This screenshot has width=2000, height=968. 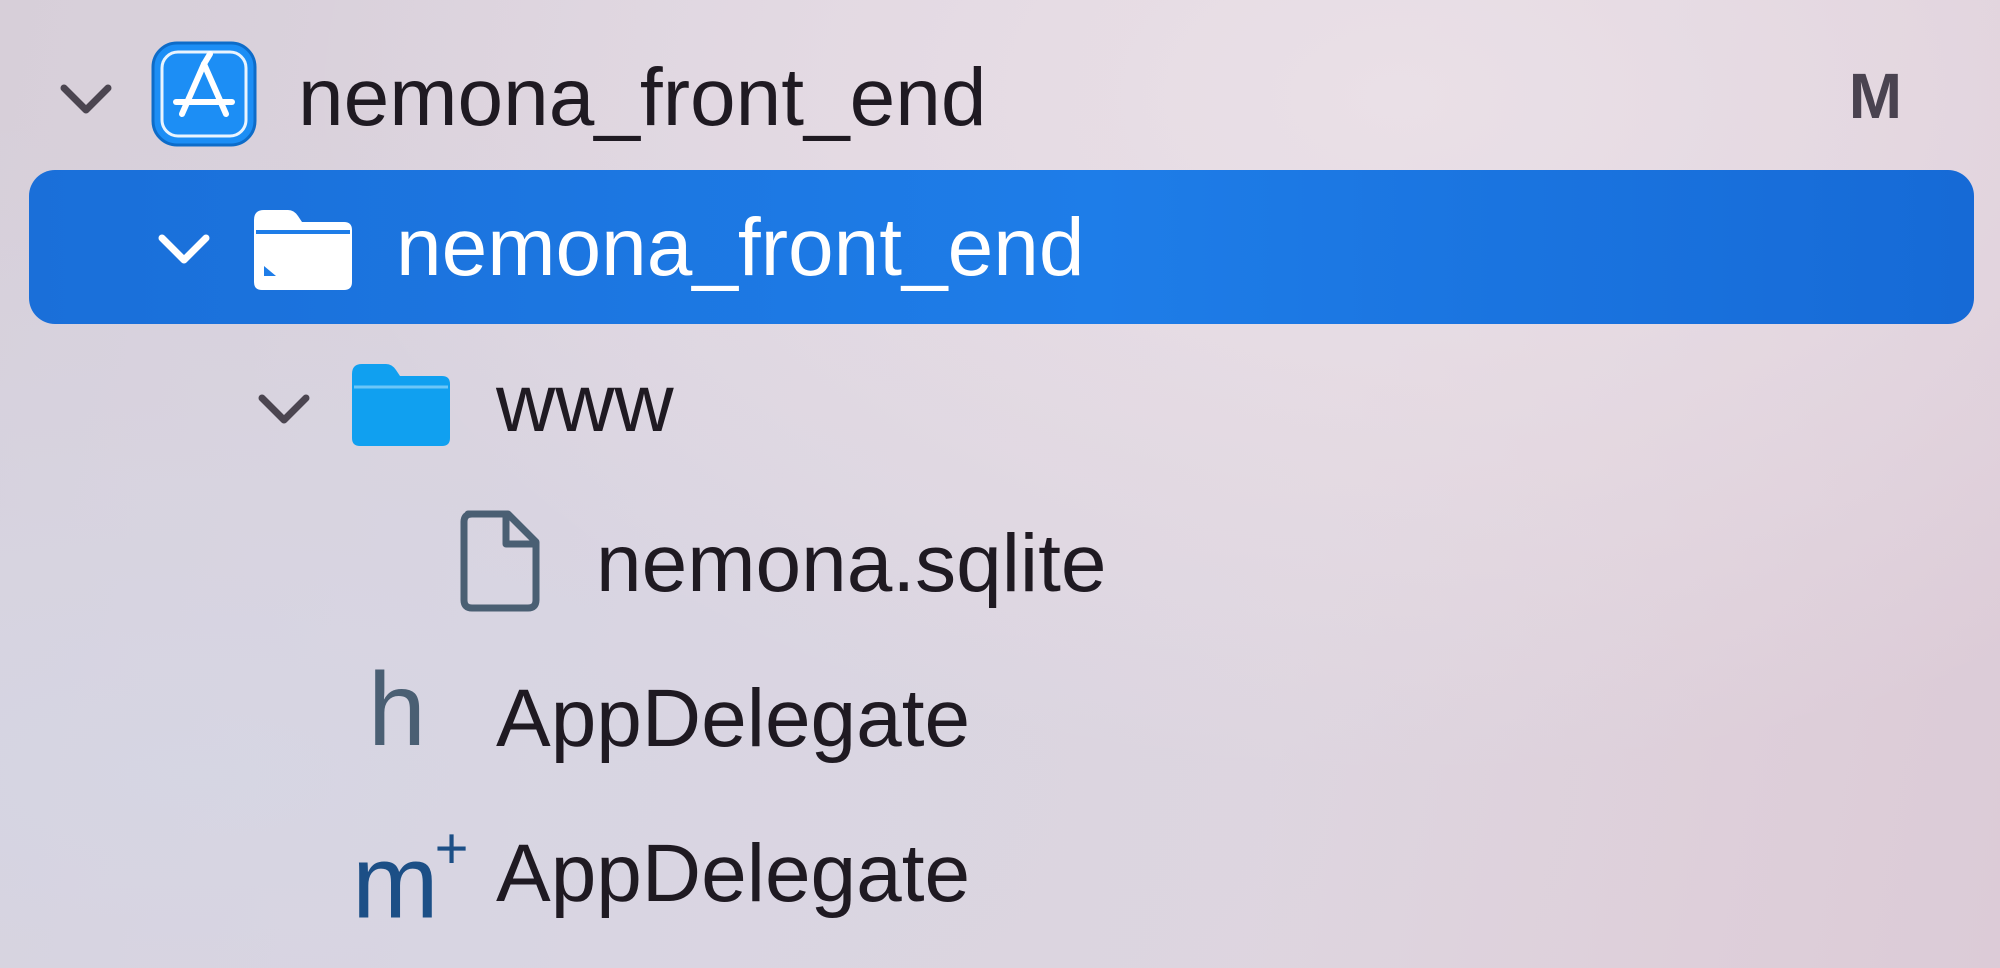 I want to click on blue-folder-icon, so click(x=401, y=405).